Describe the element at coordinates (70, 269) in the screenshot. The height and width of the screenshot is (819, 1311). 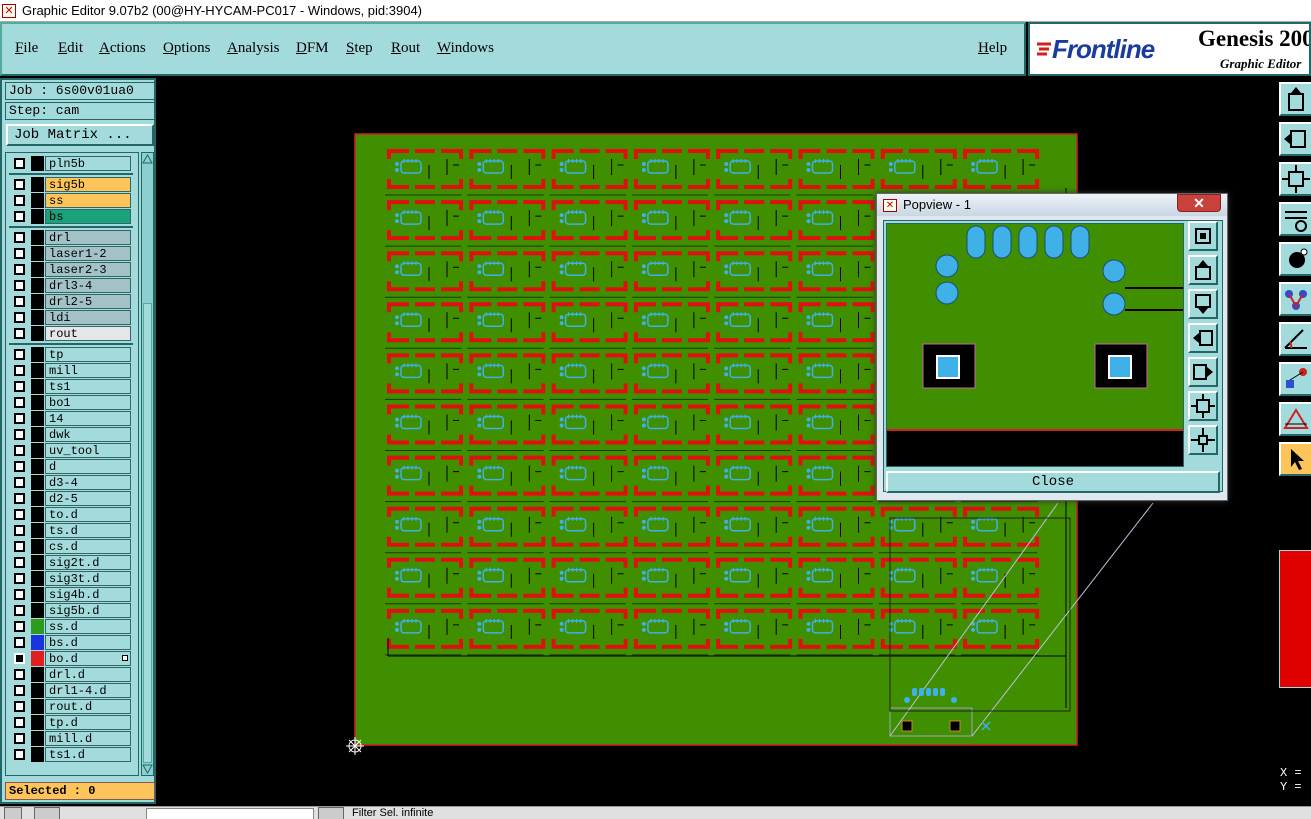
I see `layer-row: laser2-3` at that location.